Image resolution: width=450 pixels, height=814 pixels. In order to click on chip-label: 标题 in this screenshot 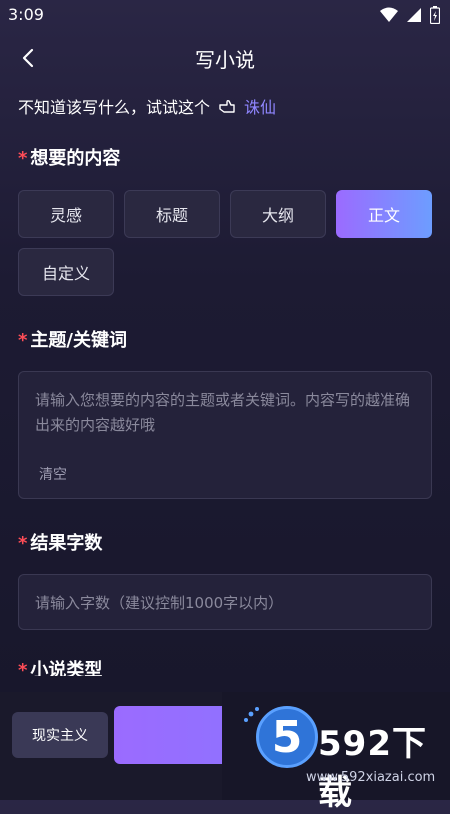, I will do `click(171, 215)`.